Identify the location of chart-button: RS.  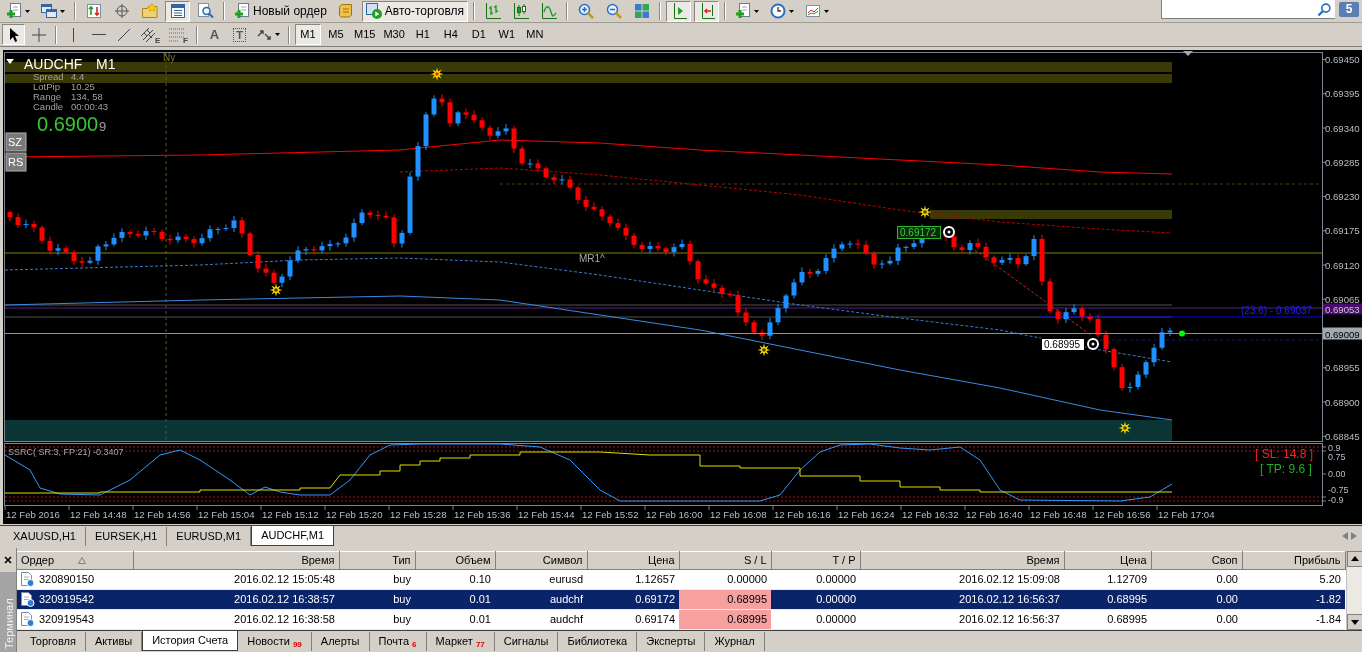
(16, 162).